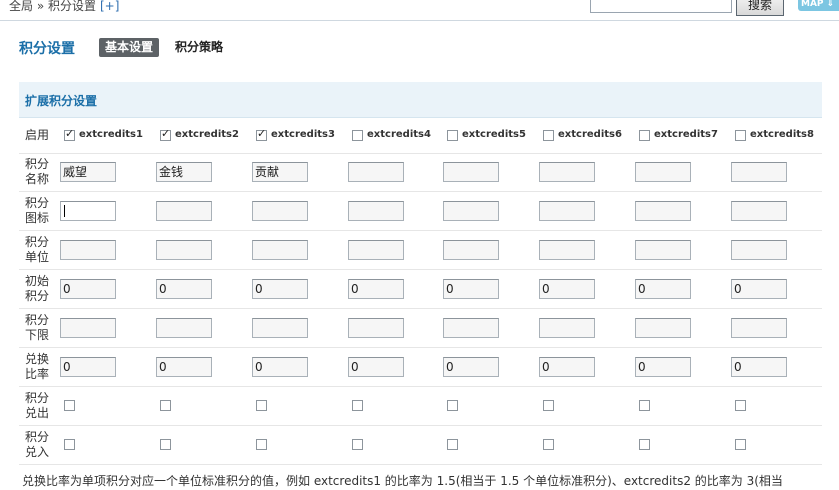  What do you see at coordinates (376, 289) in the screenshot?
I see `input-initial-4: 0` at bounding box center [376, 289].